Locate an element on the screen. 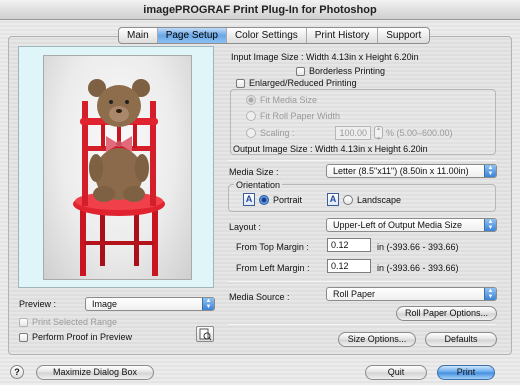 The width and height of the screenshot is (520, 385). media-source-value: Roll Paper is located at coordinates (354, 294).